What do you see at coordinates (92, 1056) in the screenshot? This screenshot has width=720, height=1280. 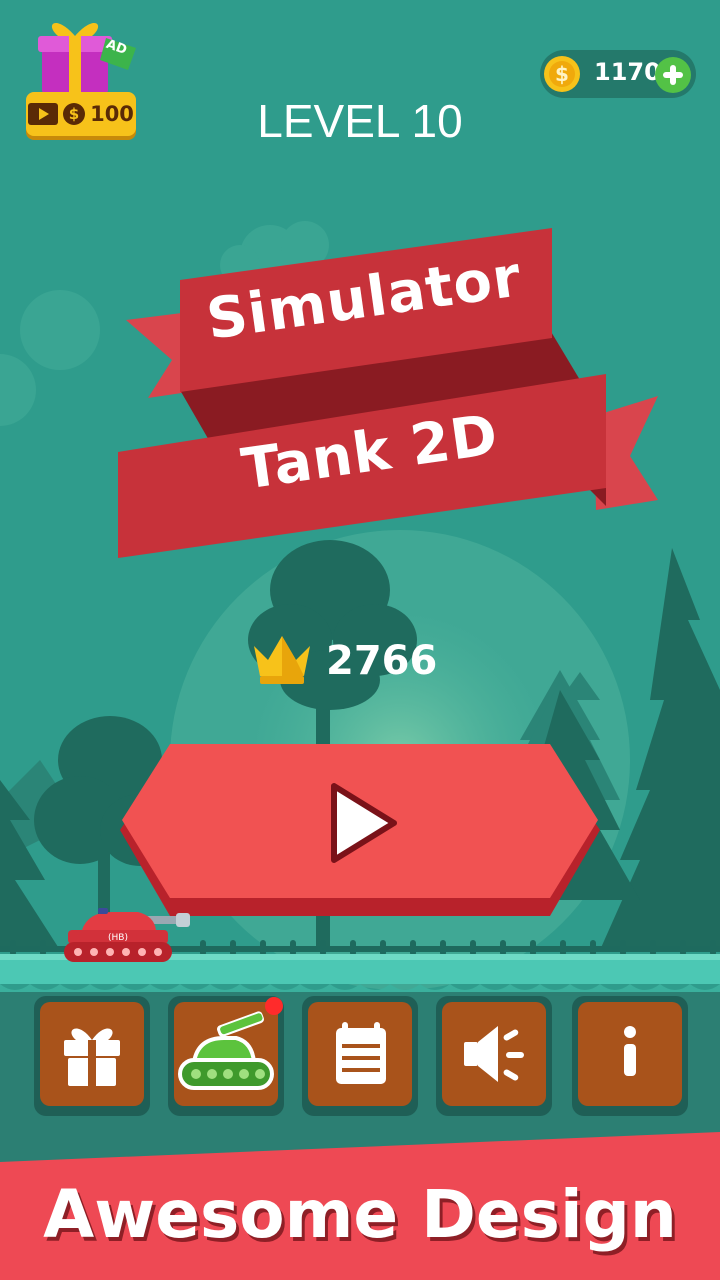 I see `gift-button` at bounding box center [92, 1056].